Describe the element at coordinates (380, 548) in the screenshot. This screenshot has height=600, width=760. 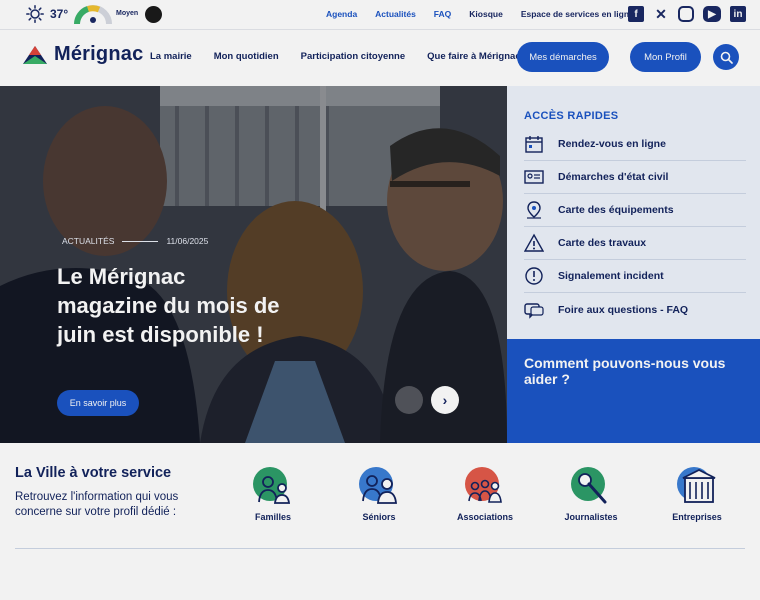
I see `section-divider` at that location.